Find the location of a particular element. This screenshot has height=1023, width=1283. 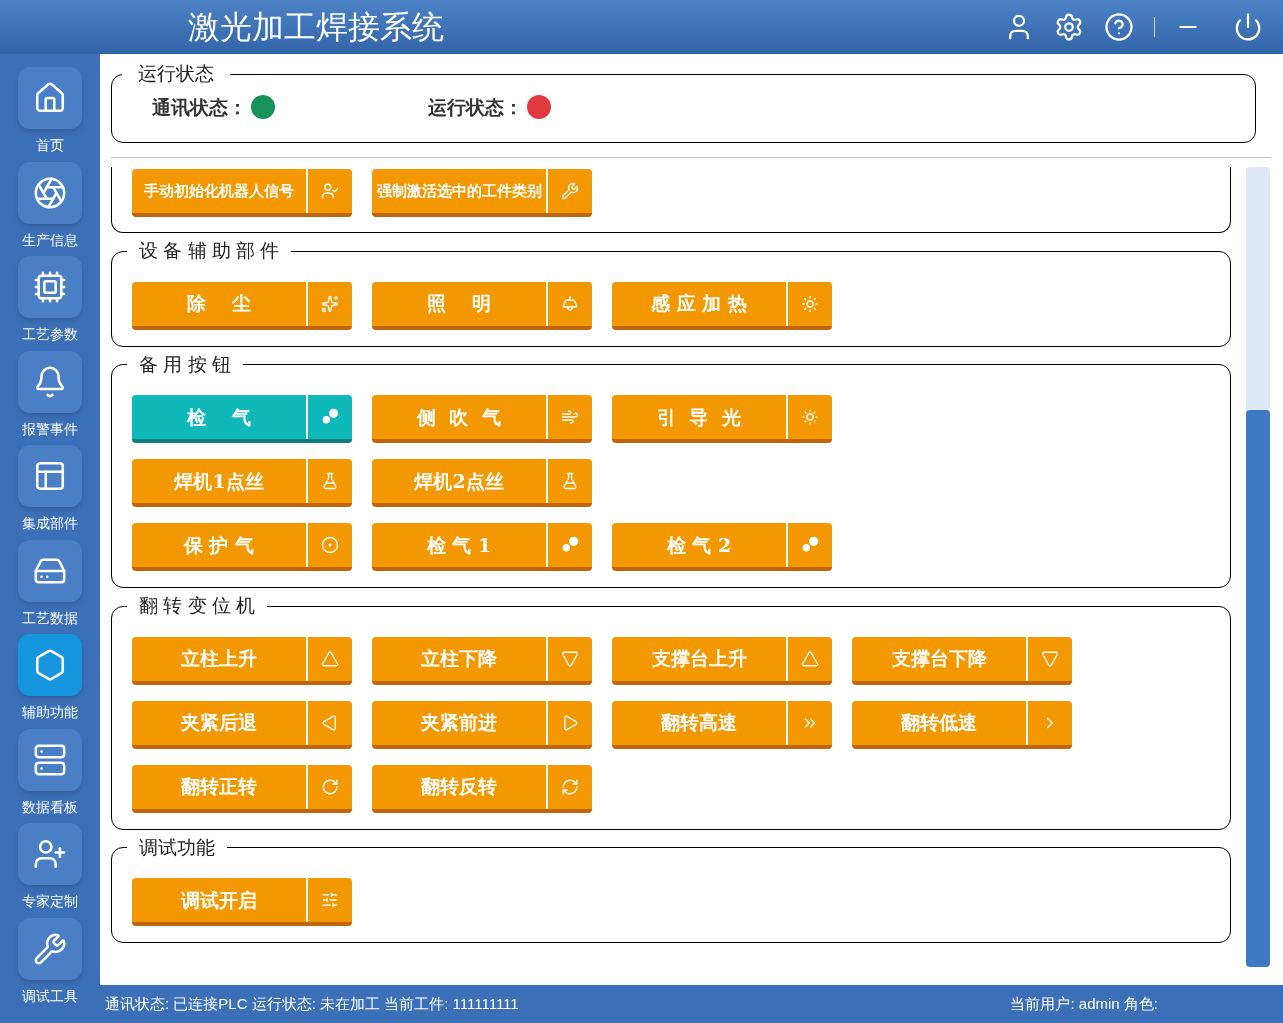

action-button: 焊机1点丝 is located at coordinates (242, 483).